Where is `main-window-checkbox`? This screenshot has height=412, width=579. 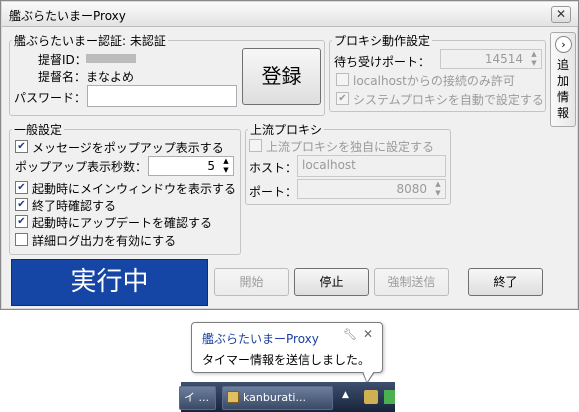 main-window-checkbox is located at coordinates (21, 187).